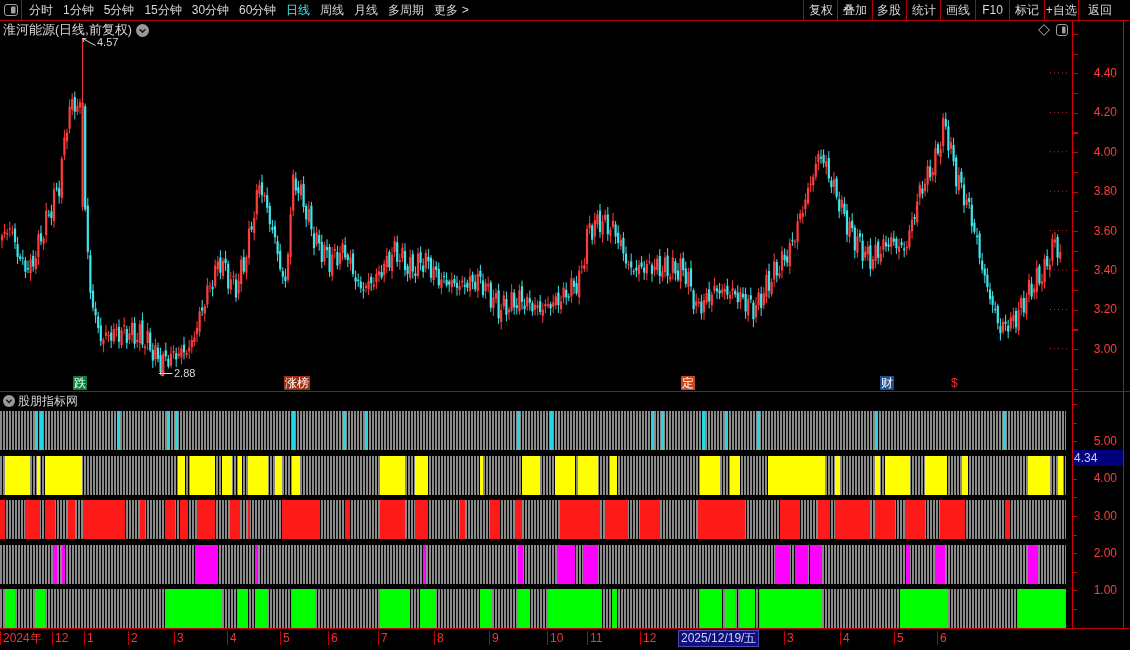  What do you see at coordinates (1105, 191) in the screenshot?
I see `price-axis-label: 3.80` at bounding box center [1105, 191].